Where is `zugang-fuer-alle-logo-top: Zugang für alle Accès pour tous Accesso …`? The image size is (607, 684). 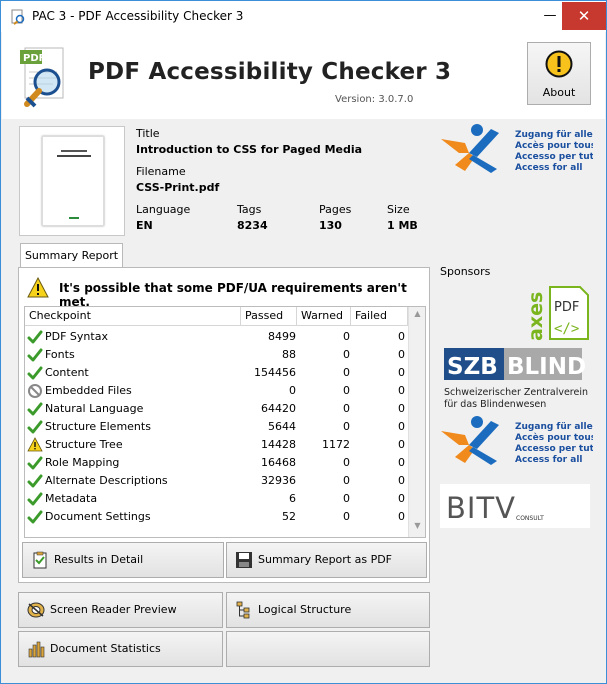
zugang-fuer-alle-logo-top: Zugang für alle Accès pour tous Accesso … is located at coordinates (516, 149).